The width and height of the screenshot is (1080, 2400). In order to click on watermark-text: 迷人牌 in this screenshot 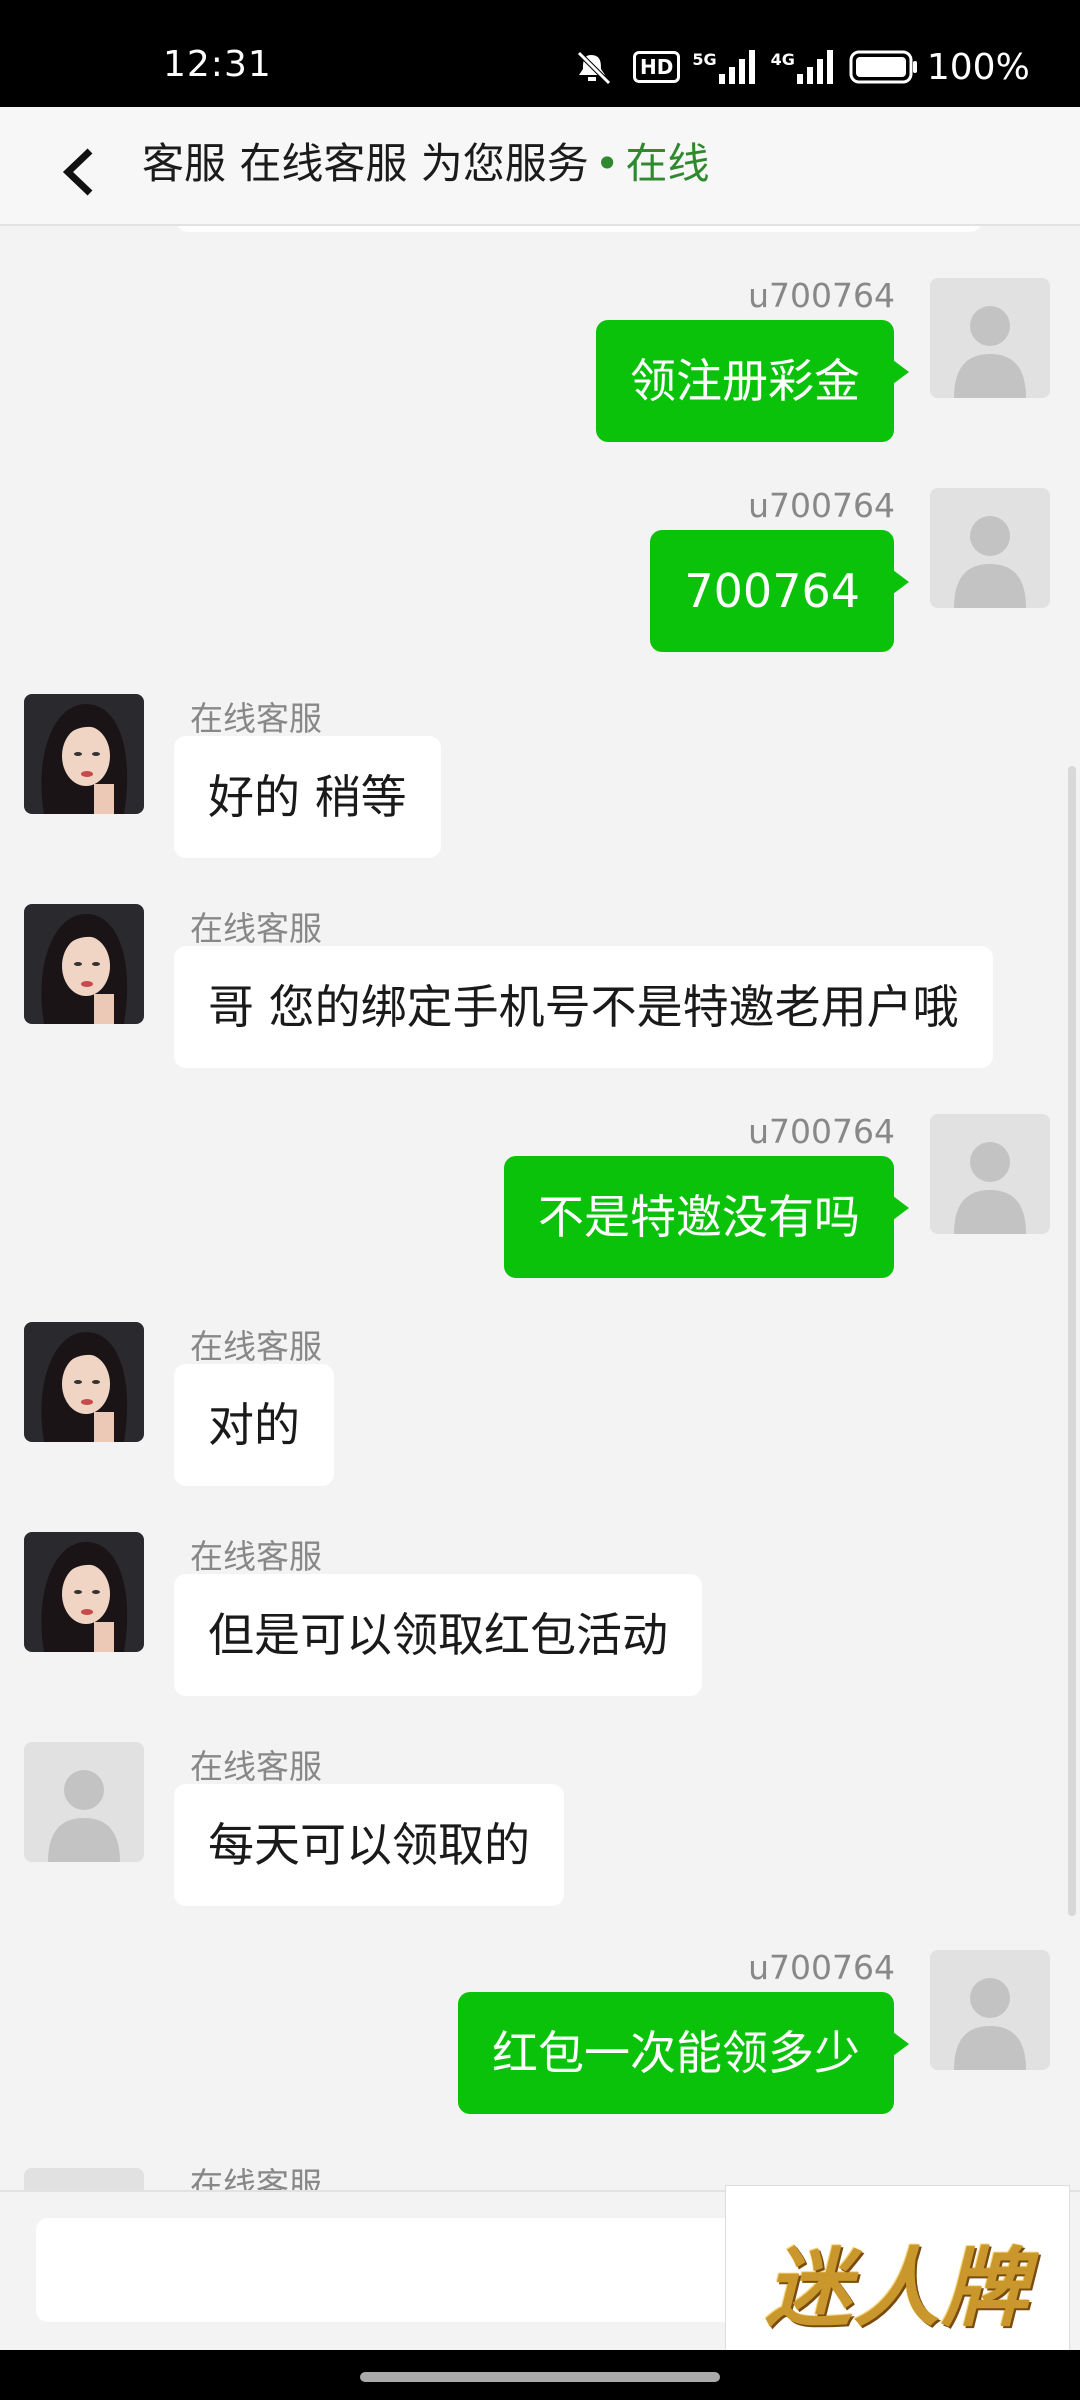, I will do `click(897, 2288)`.